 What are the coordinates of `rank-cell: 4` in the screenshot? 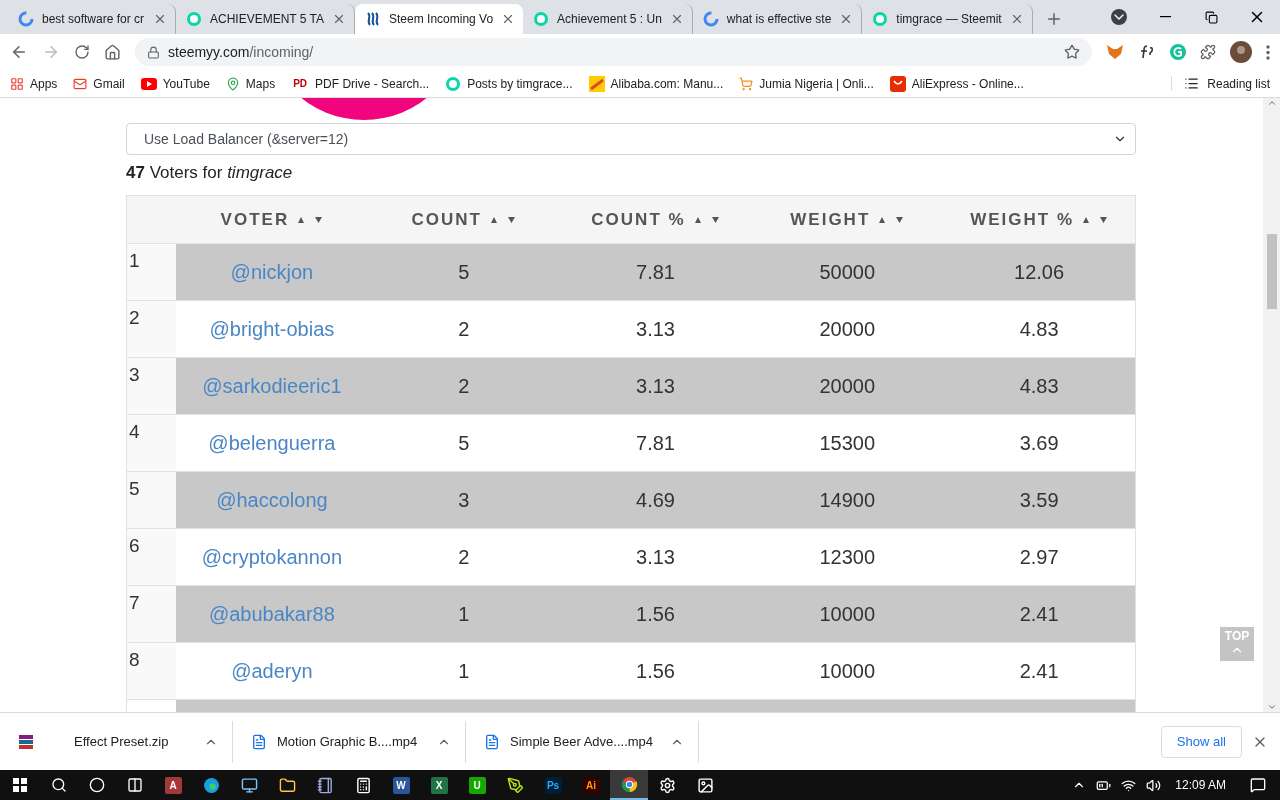 It's located at (151, 443).